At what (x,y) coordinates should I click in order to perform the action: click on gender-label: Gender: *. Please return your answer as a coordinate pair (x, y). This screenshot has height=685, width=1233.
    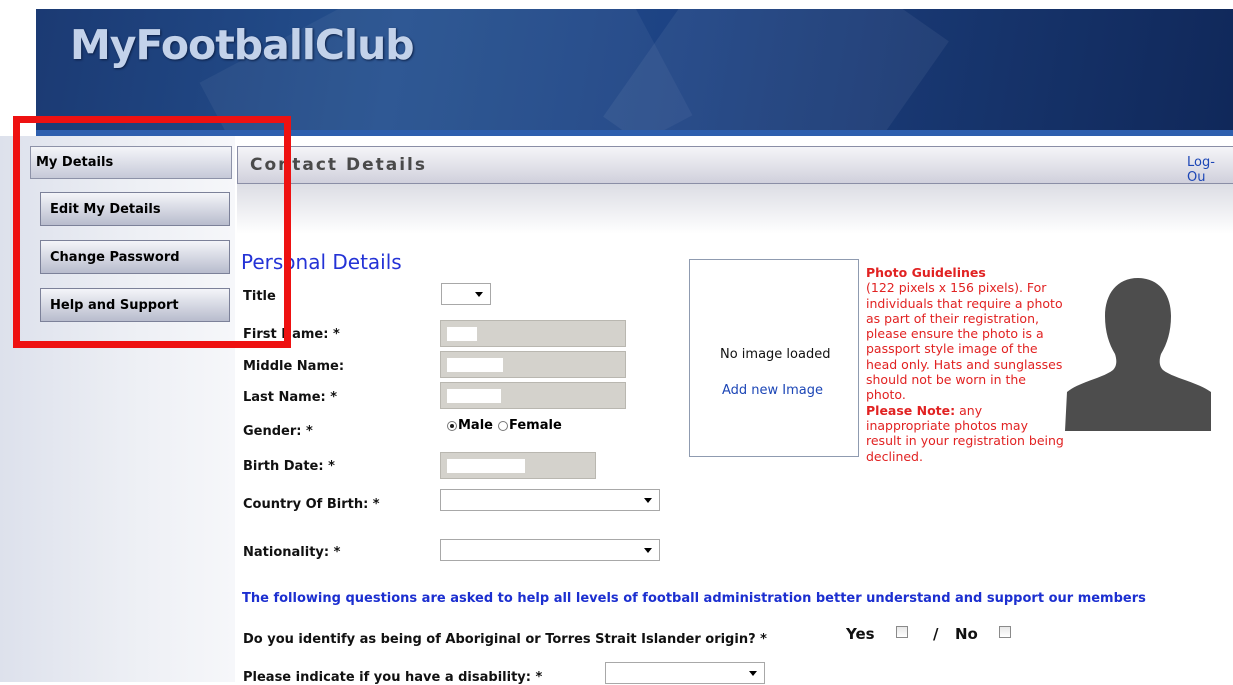
    Looking at the image, I should click on (278, 431).